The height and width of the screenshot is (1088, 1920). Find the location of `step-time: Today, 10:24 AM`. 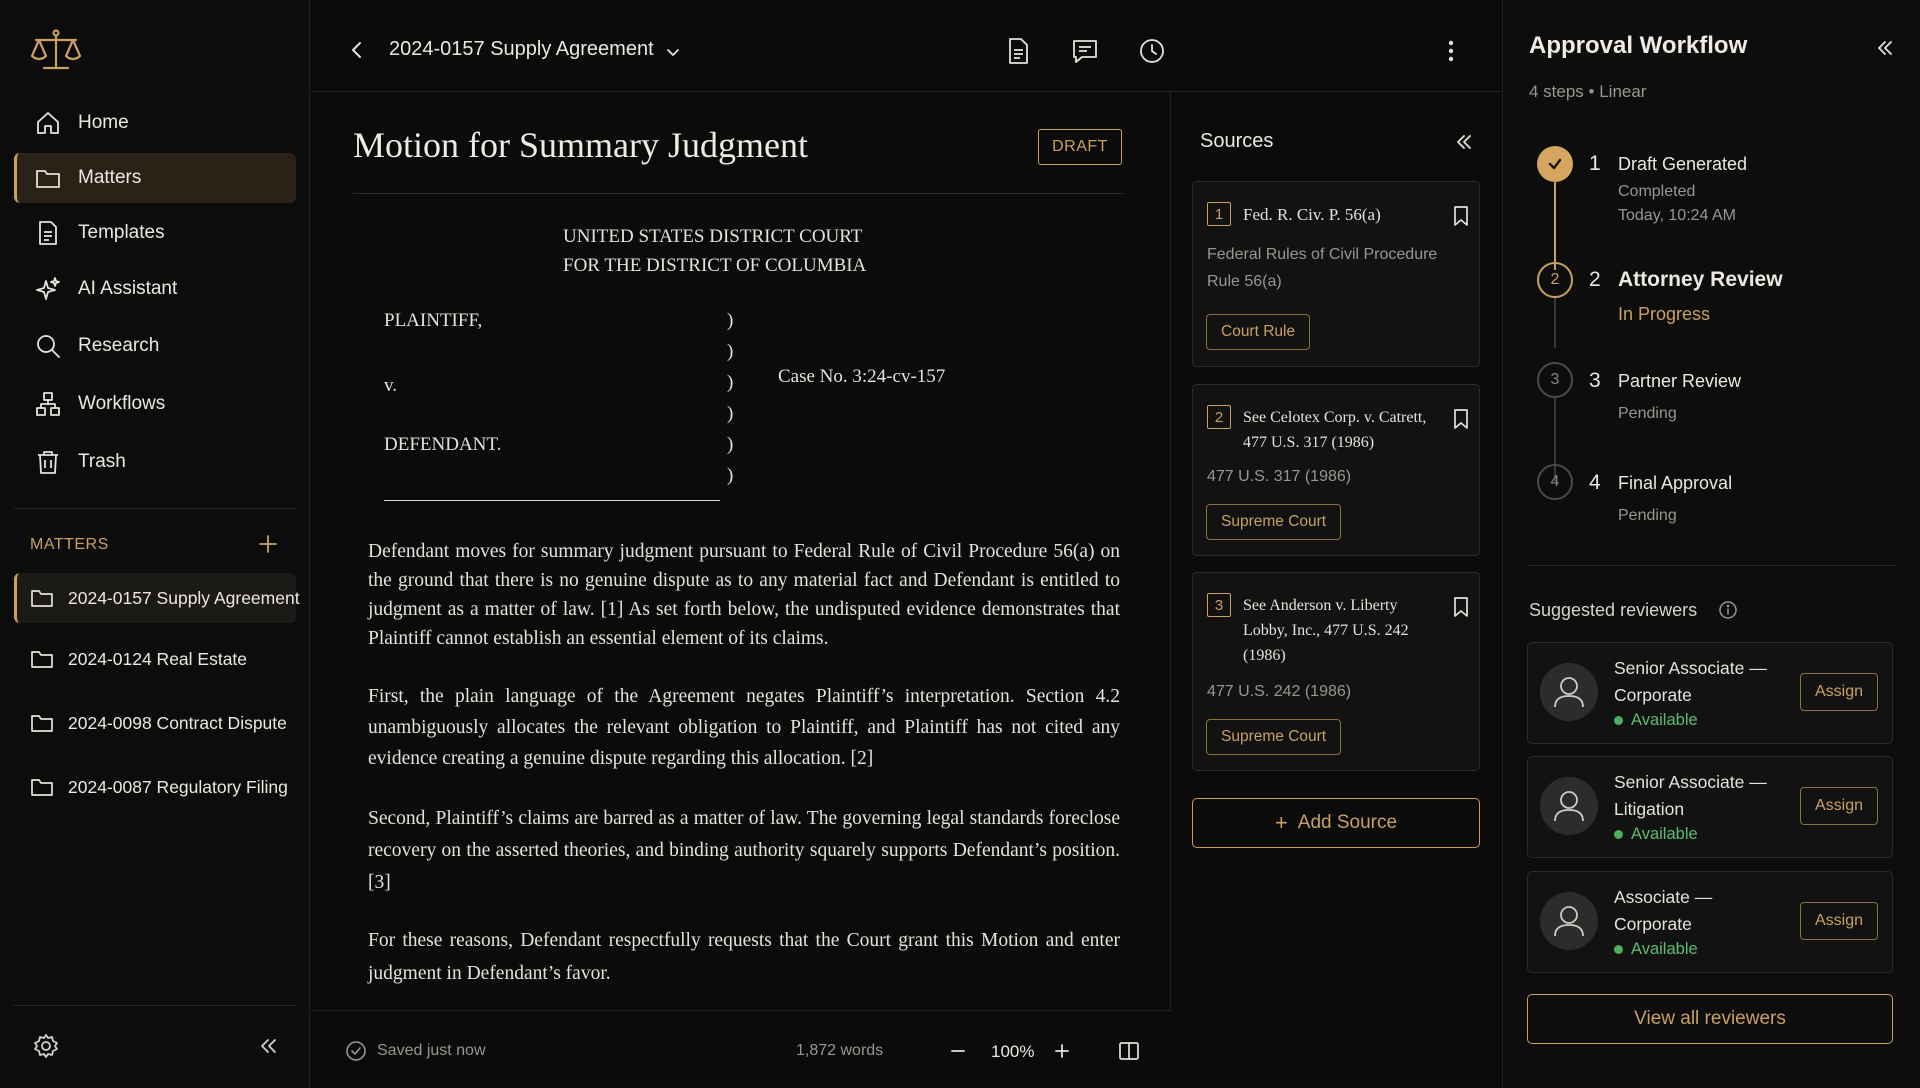

step-time: Today, 10:24 AM is located at coordinates (1677, 215).